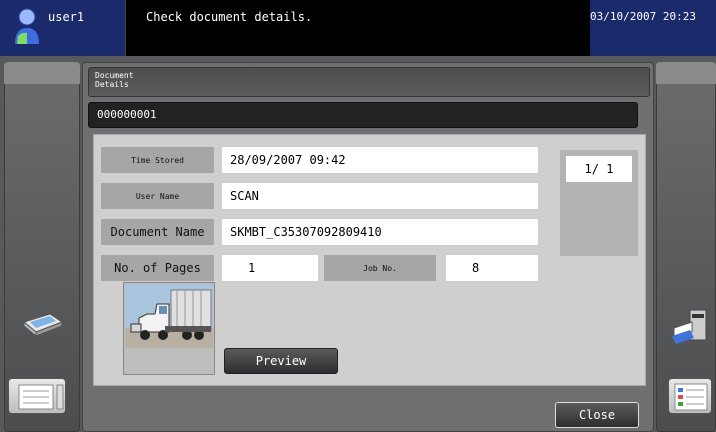 The height and width of the screenshot is (432, 716). Describe the element at coordinates (114, 80) in the screenshot. I see `dialog-title: Document Details` at that location.